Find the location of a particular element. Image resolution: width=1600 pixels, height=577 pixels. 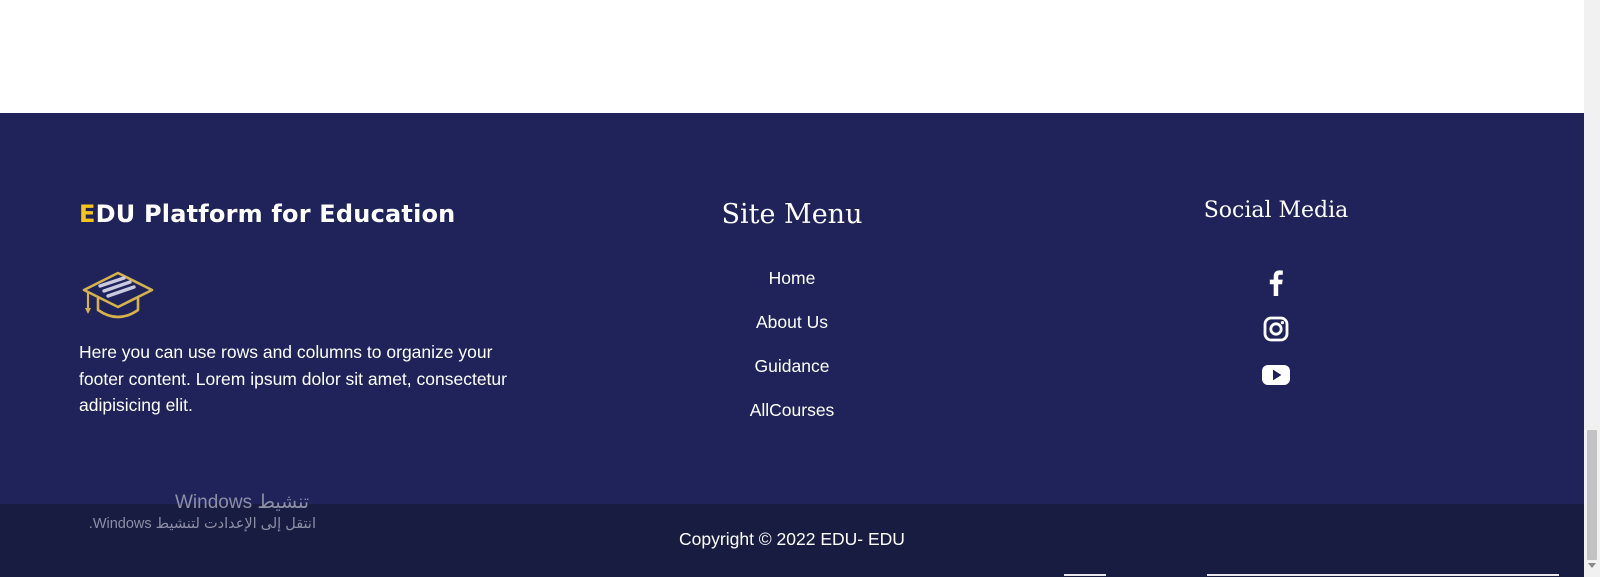

site-menu-link-guidance: Guidance is located at coordinates (792, 376).